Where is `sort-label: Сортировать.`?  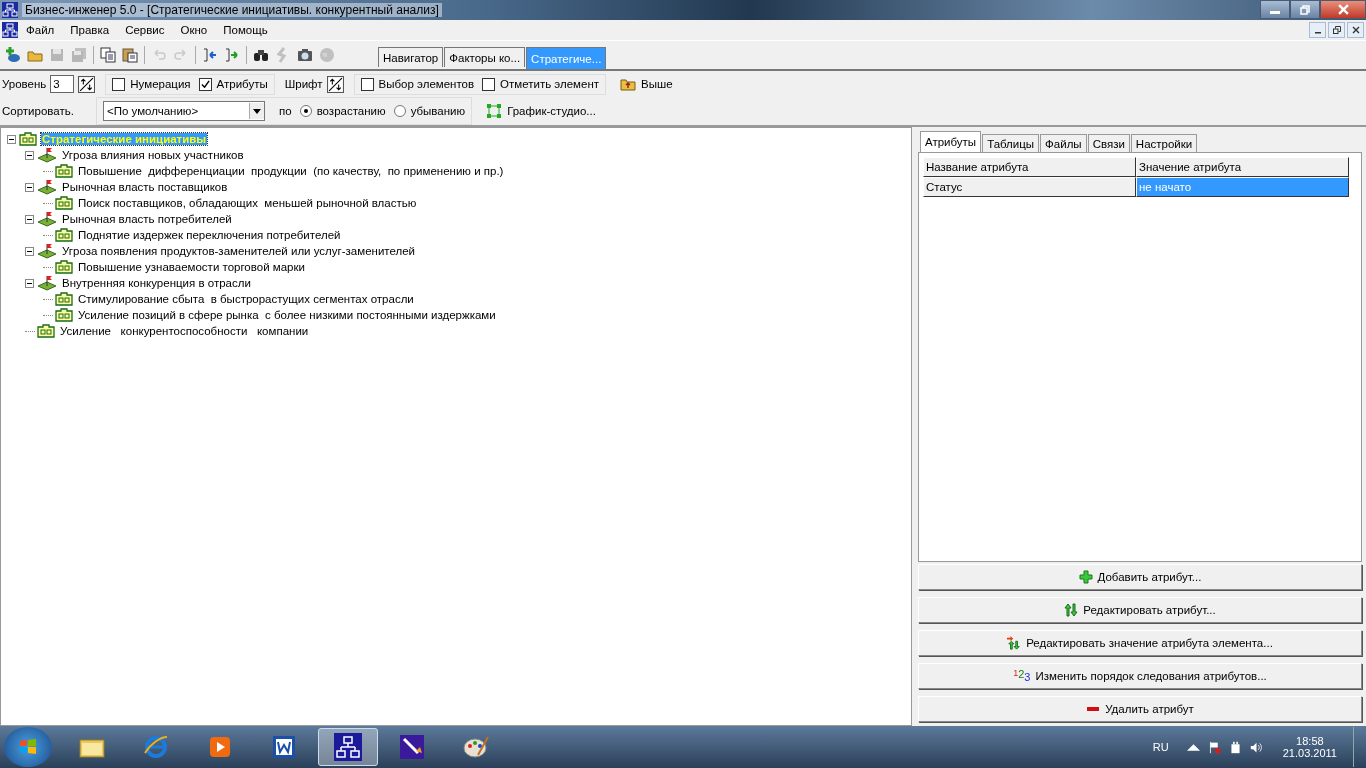
sort-label: Сортировать. is located at coordinates (38, 111).